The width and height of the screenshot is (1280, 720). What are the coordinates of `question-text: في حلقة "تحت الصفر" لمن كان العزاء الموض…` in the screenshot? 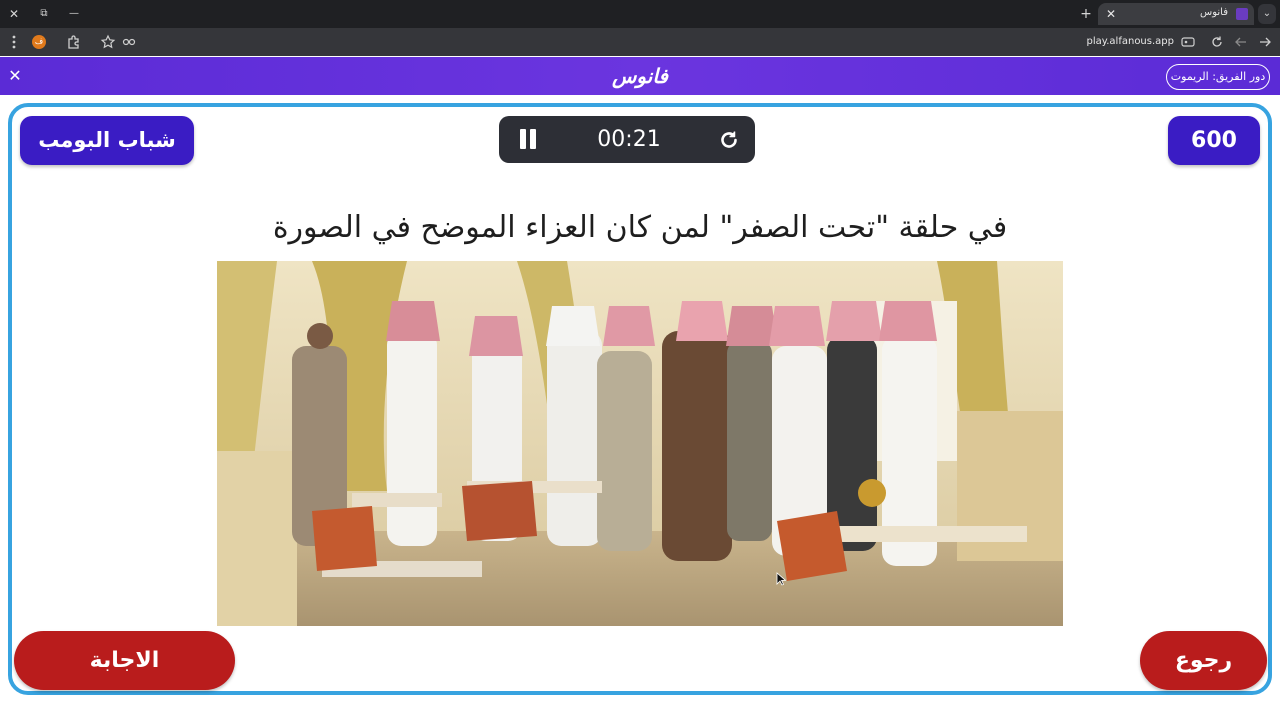 It's located at (640, 227).